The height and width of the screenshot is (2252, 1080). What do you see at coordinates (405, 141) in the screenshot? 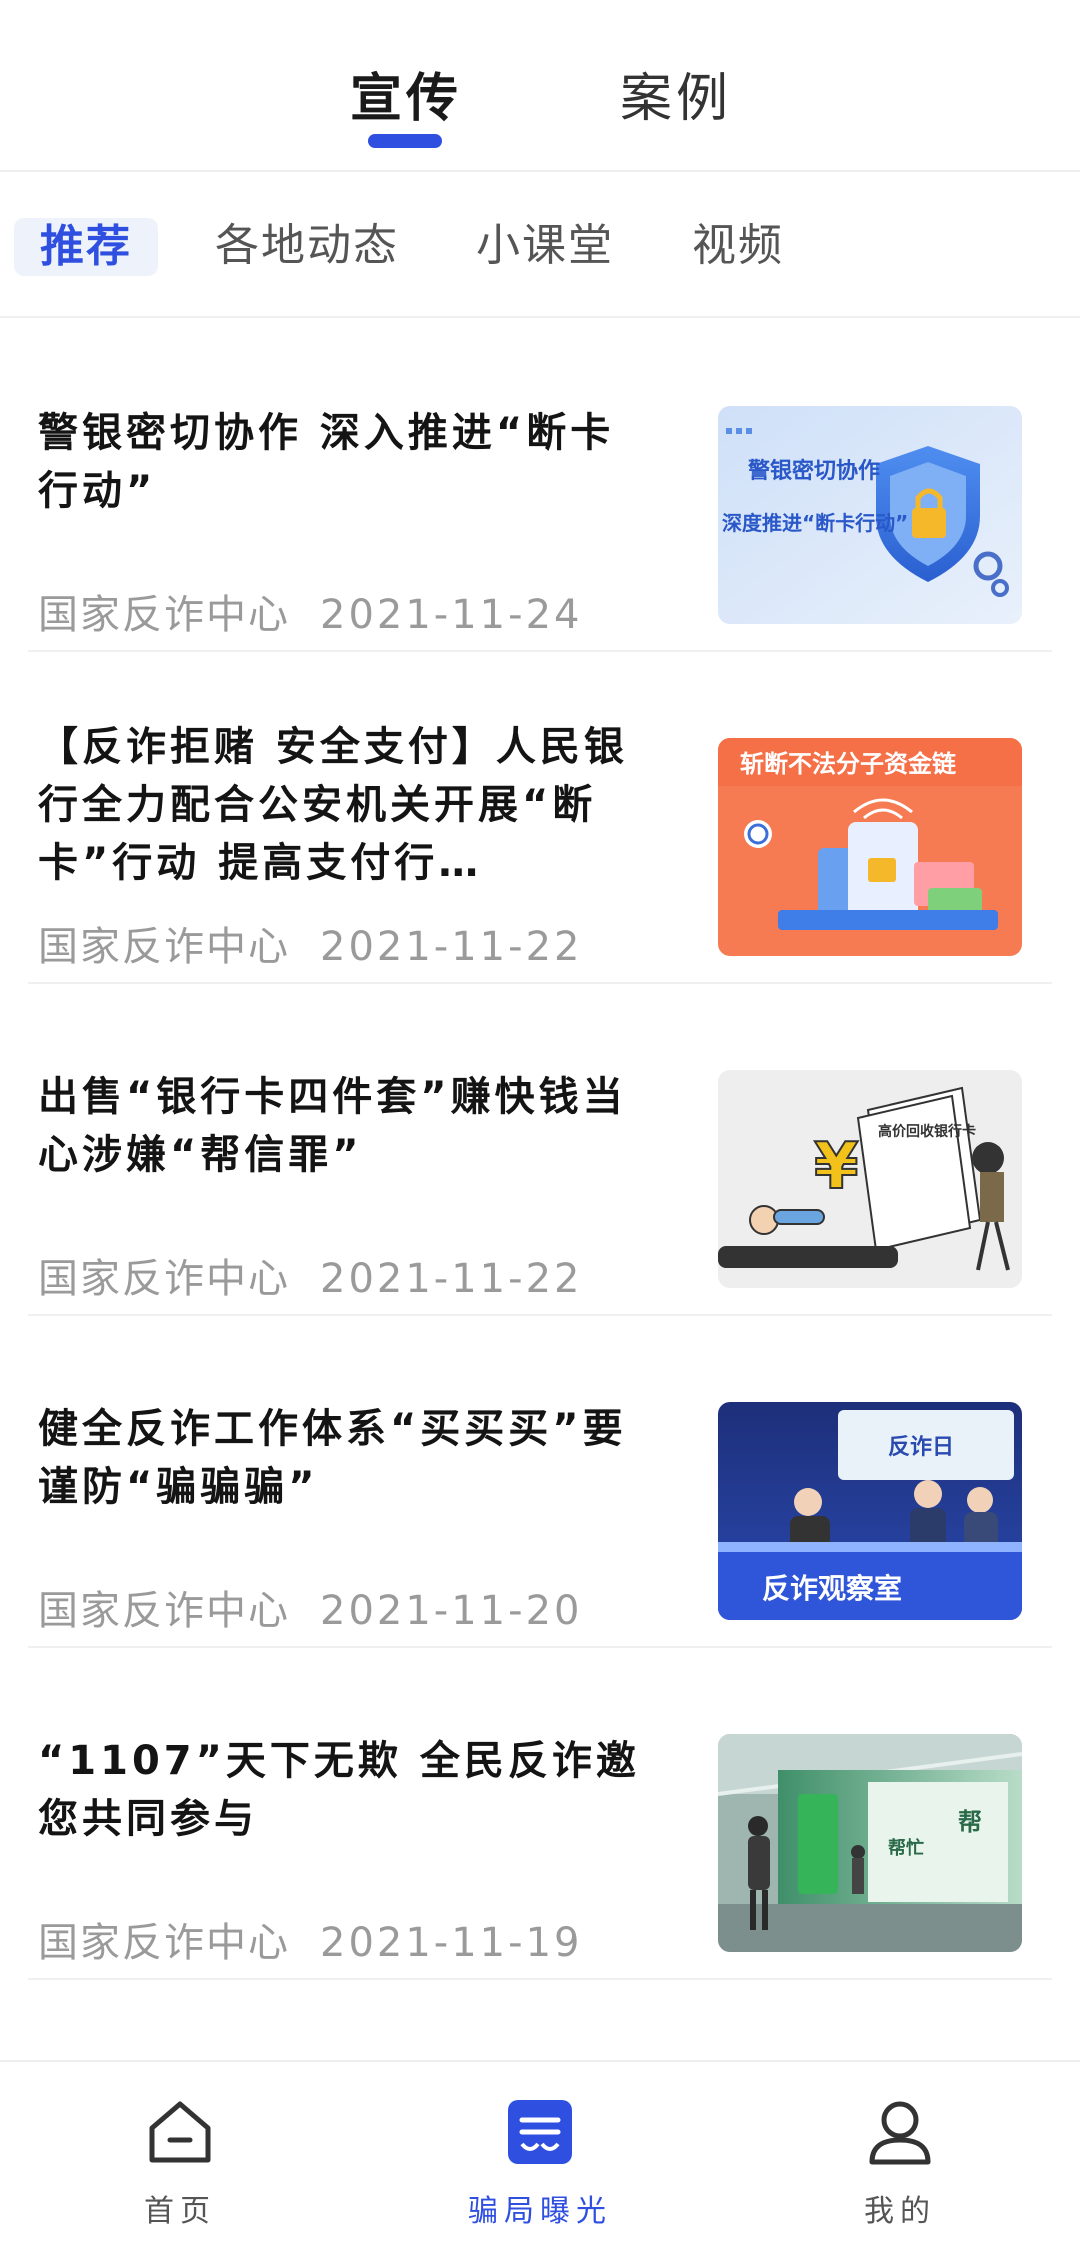
I see `active-tab-indicator` at bounding box center [405, 141].